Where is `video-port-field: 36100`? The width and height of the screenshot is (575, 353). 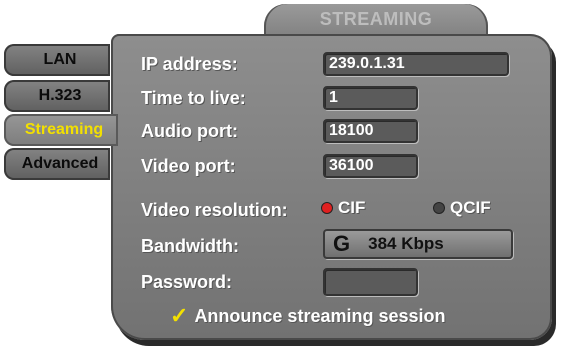
video-port-field: 36100 is located at coordinates (370, 166).